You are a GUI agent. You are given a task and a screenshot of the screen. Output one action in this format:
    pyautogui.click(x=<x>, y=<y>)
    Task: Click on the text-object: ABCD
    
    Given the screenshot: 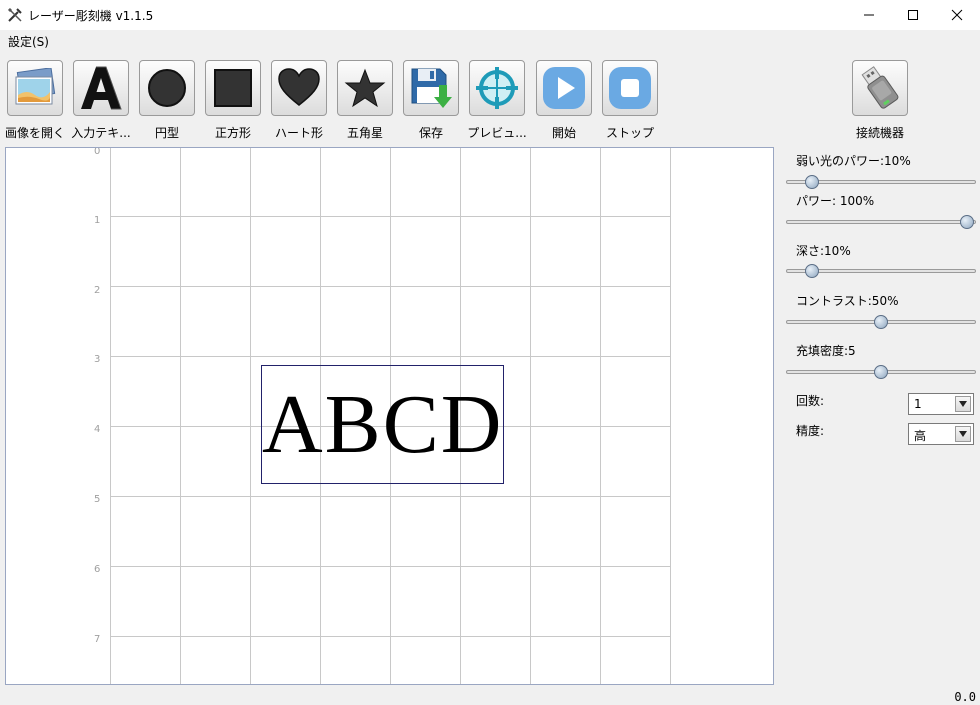 What is the action you would take?
    pyautogui.click(x=383, y=424)
    